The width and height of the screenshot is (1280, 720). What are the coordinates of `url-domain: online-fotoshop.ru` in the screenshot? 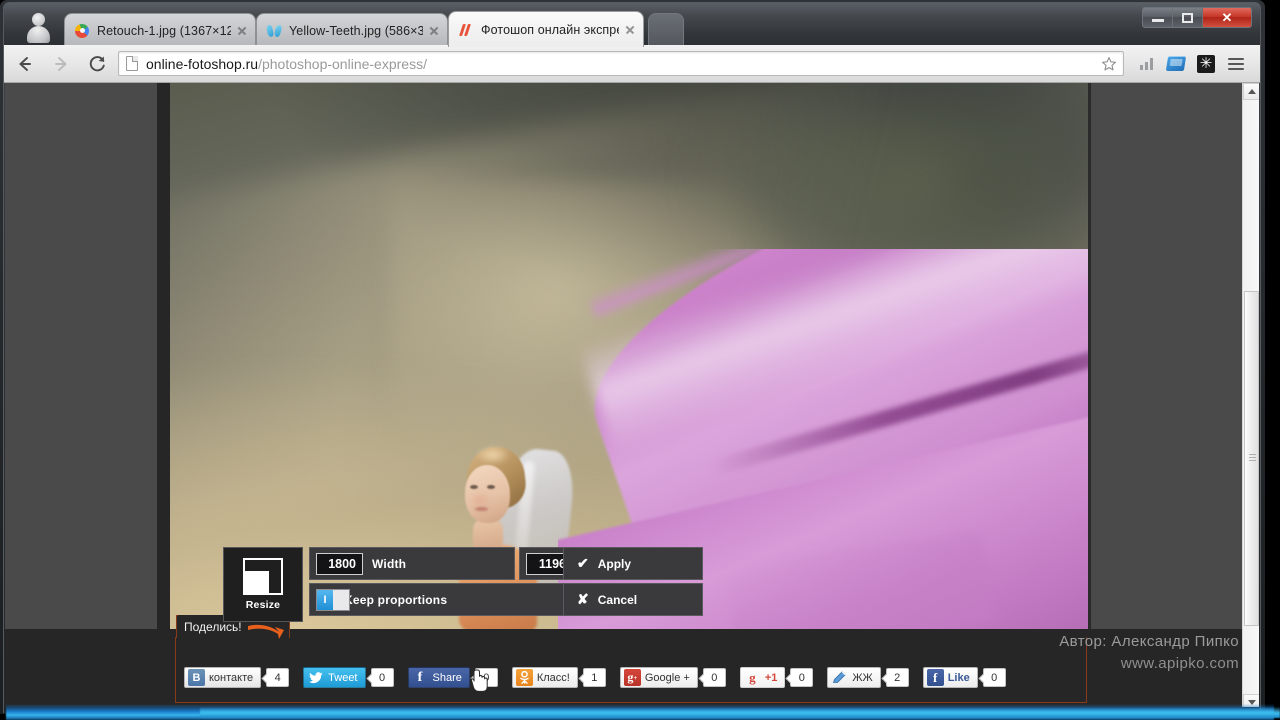 It's located at (202, 63).